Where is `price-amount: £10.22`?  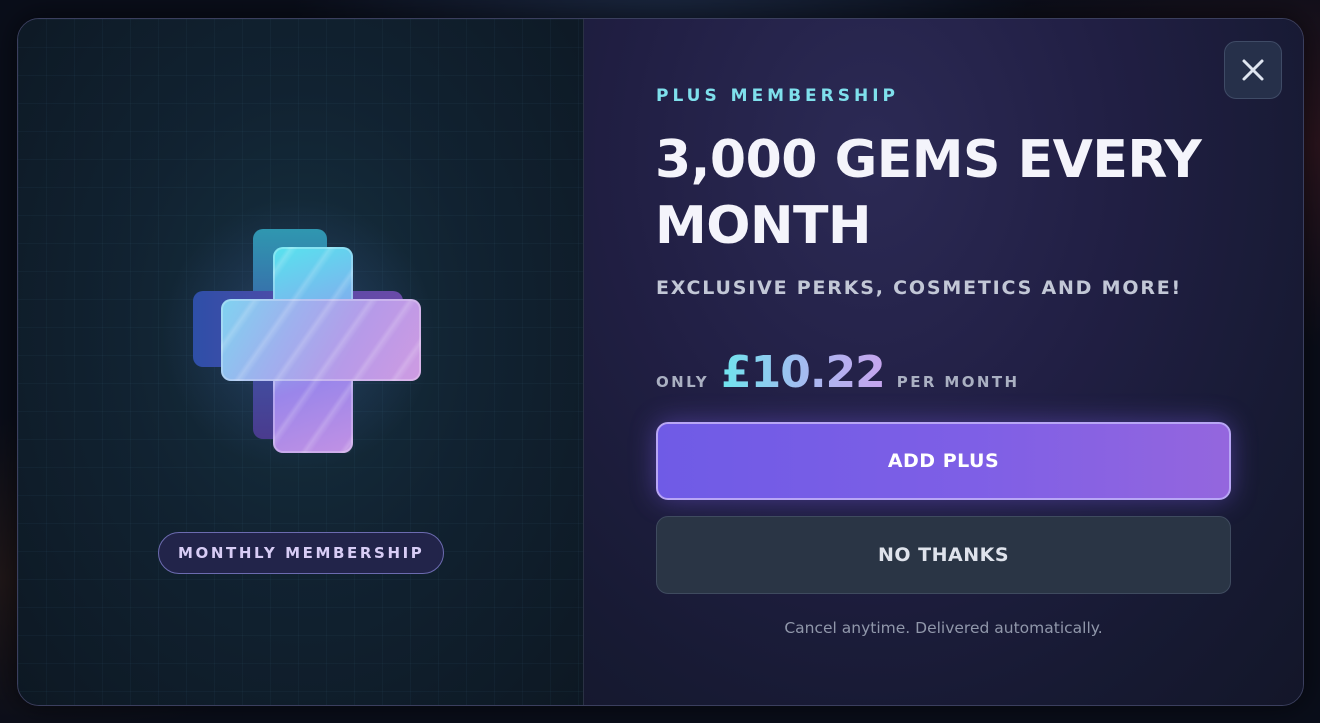 price-amount: £10.22 is located at coordinates (803, 372).